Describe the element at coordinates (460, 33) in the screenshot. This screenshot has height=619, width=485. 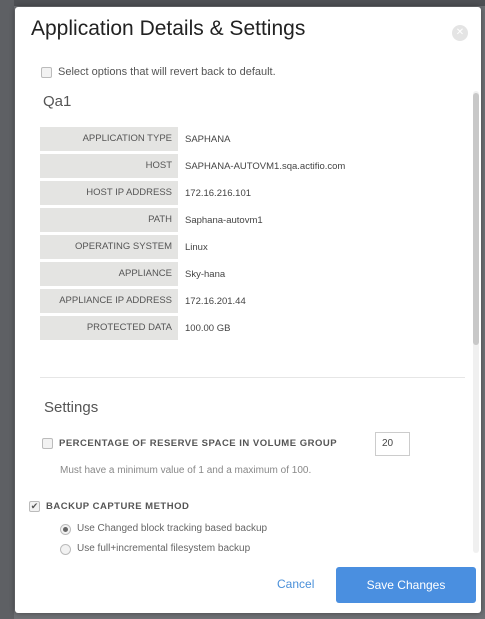
I see `close-icon: ✕` at that location.